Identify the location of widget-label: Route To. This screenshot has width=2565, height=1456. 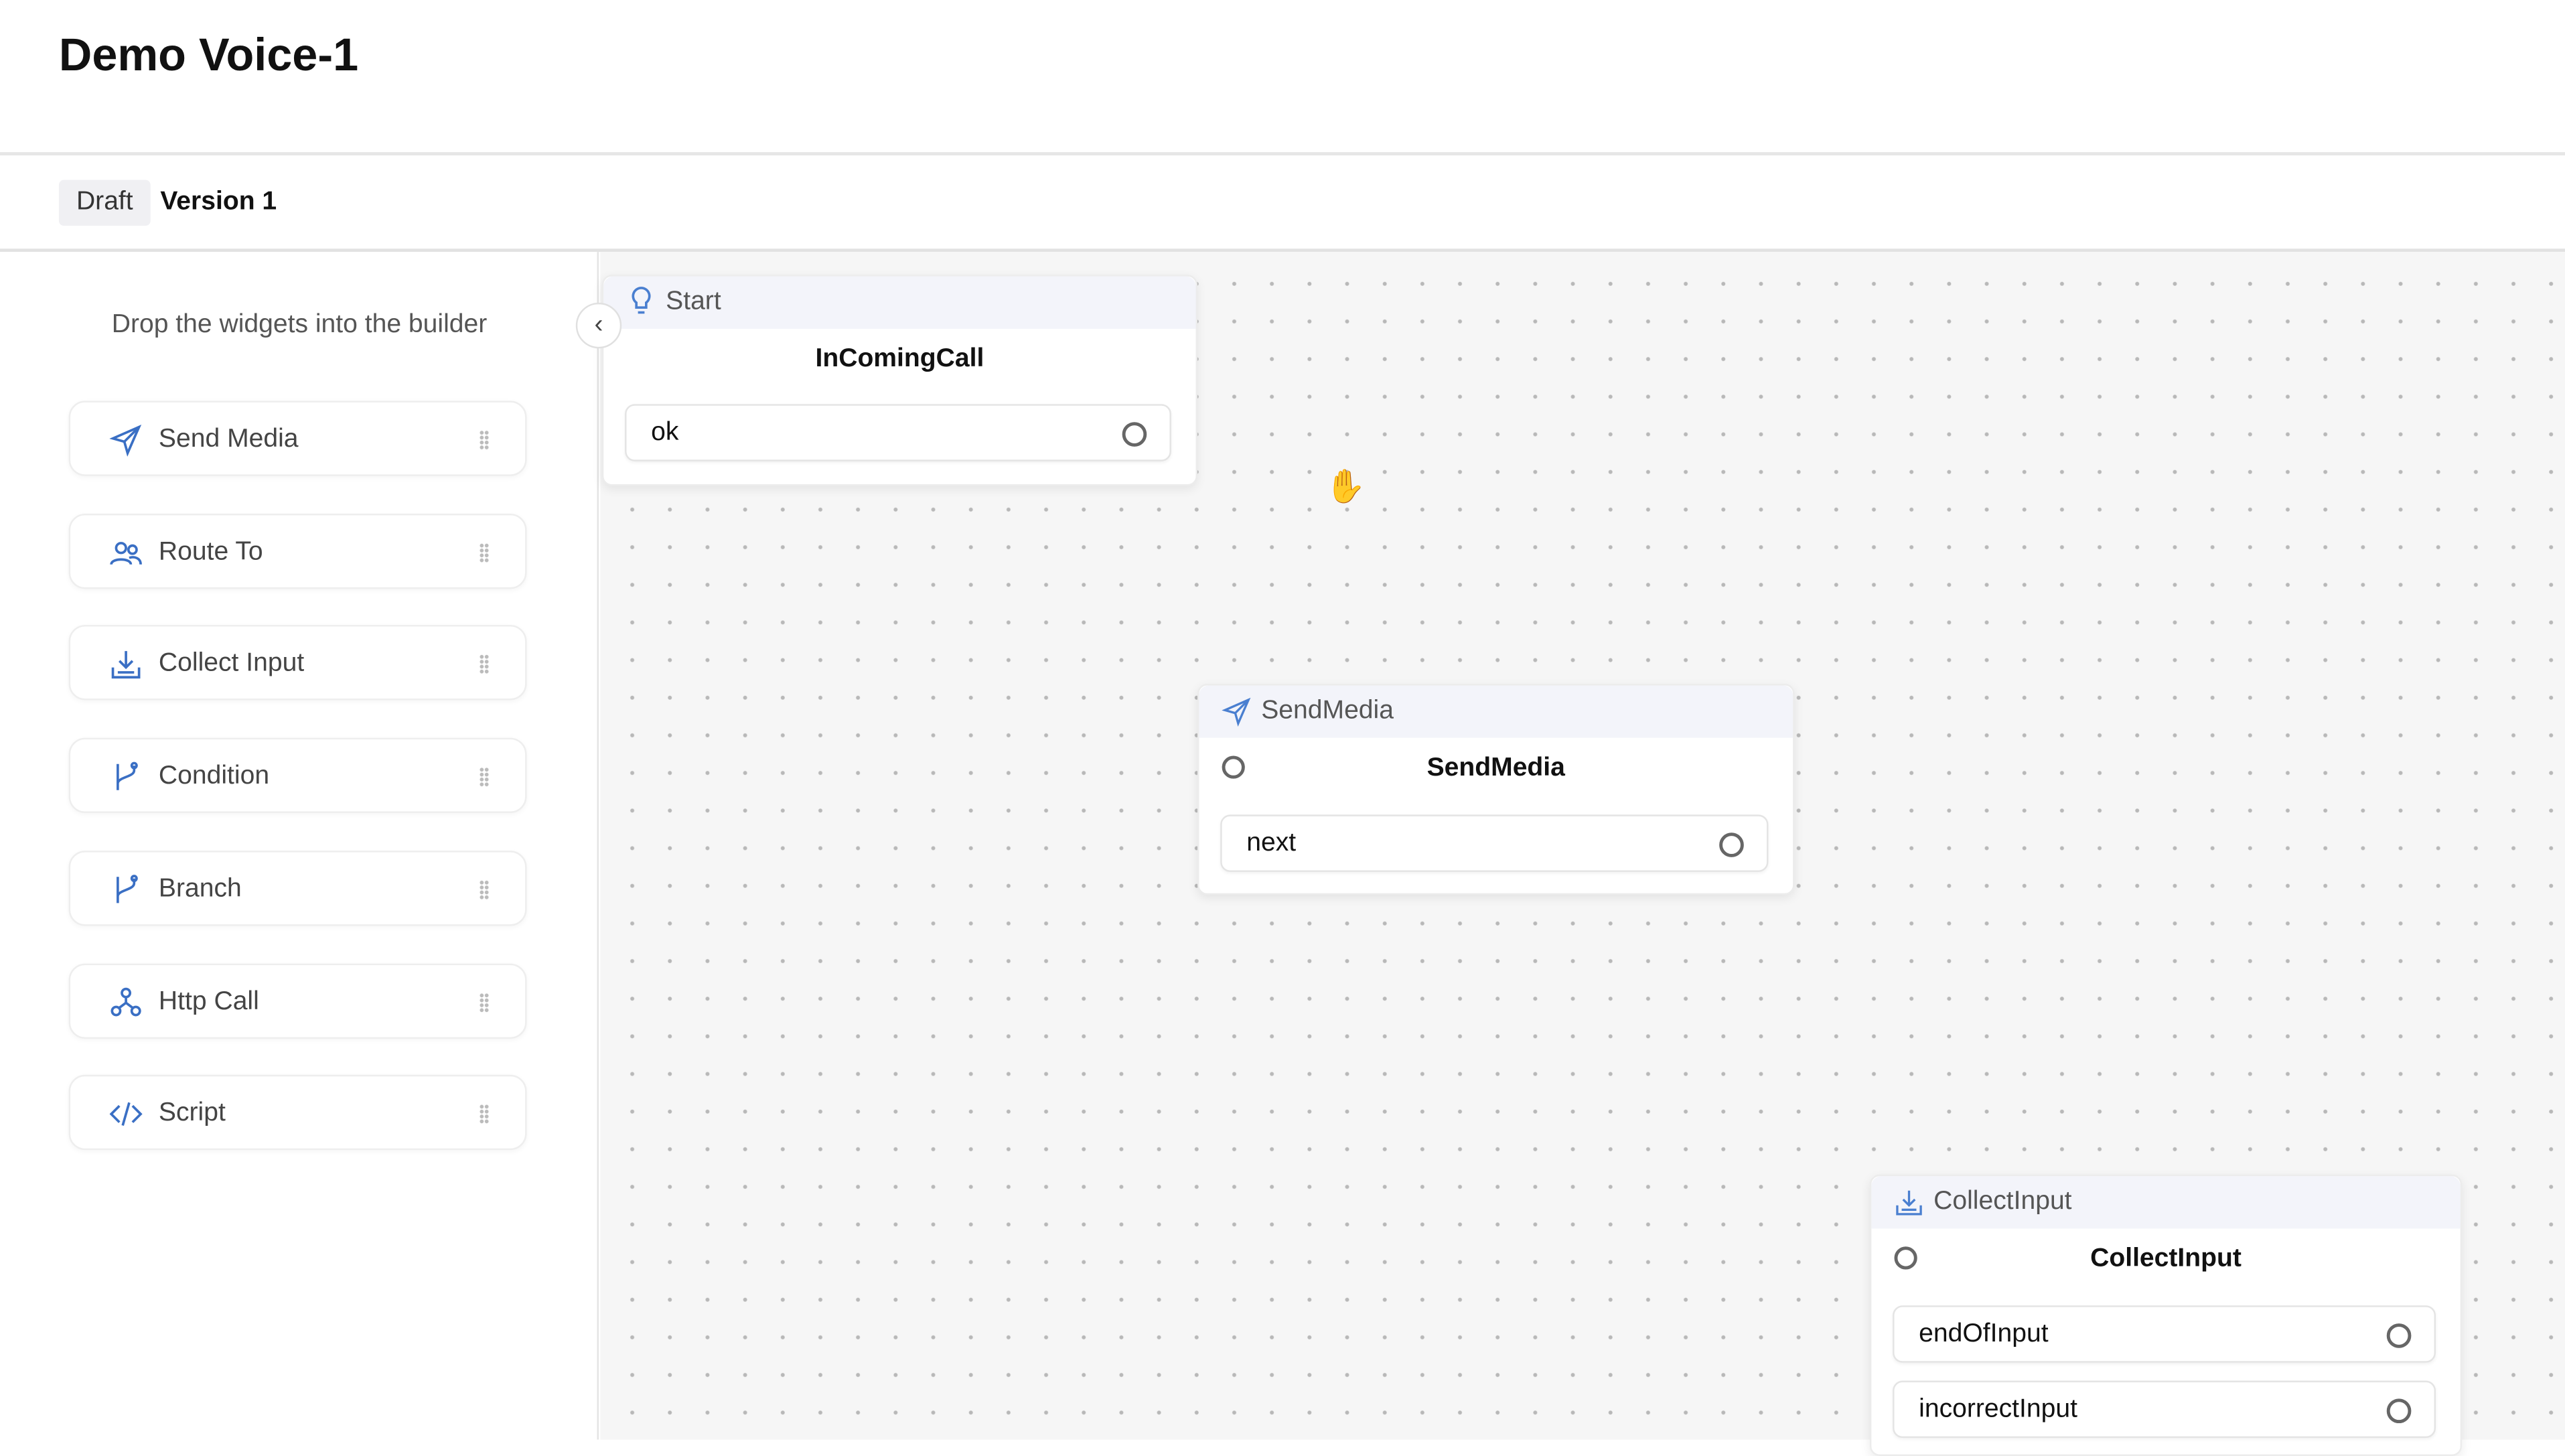
(210, 552).